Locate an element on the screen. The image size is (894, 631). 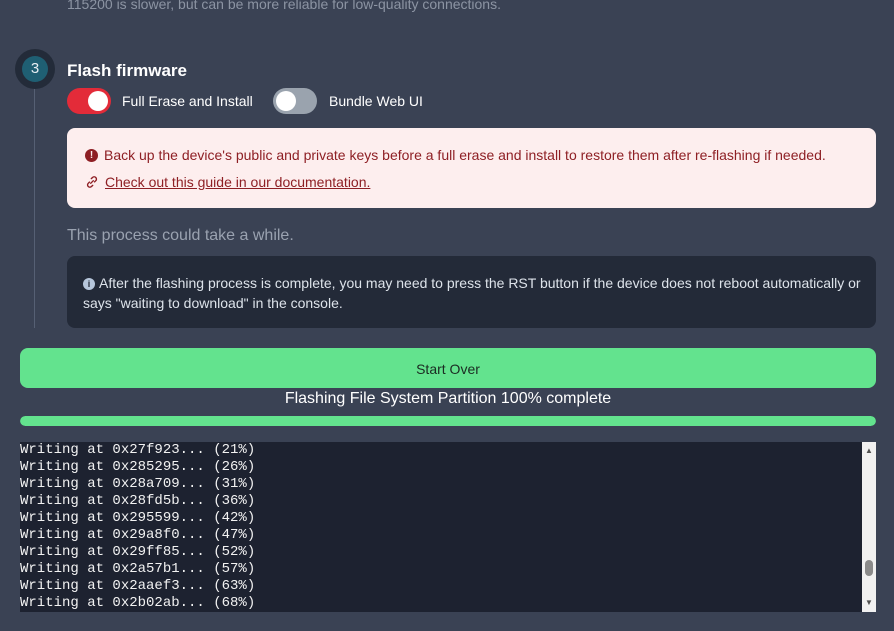
console-line: Writing at 0x29a8f0... (47%) is located at coordinates (138, 535).